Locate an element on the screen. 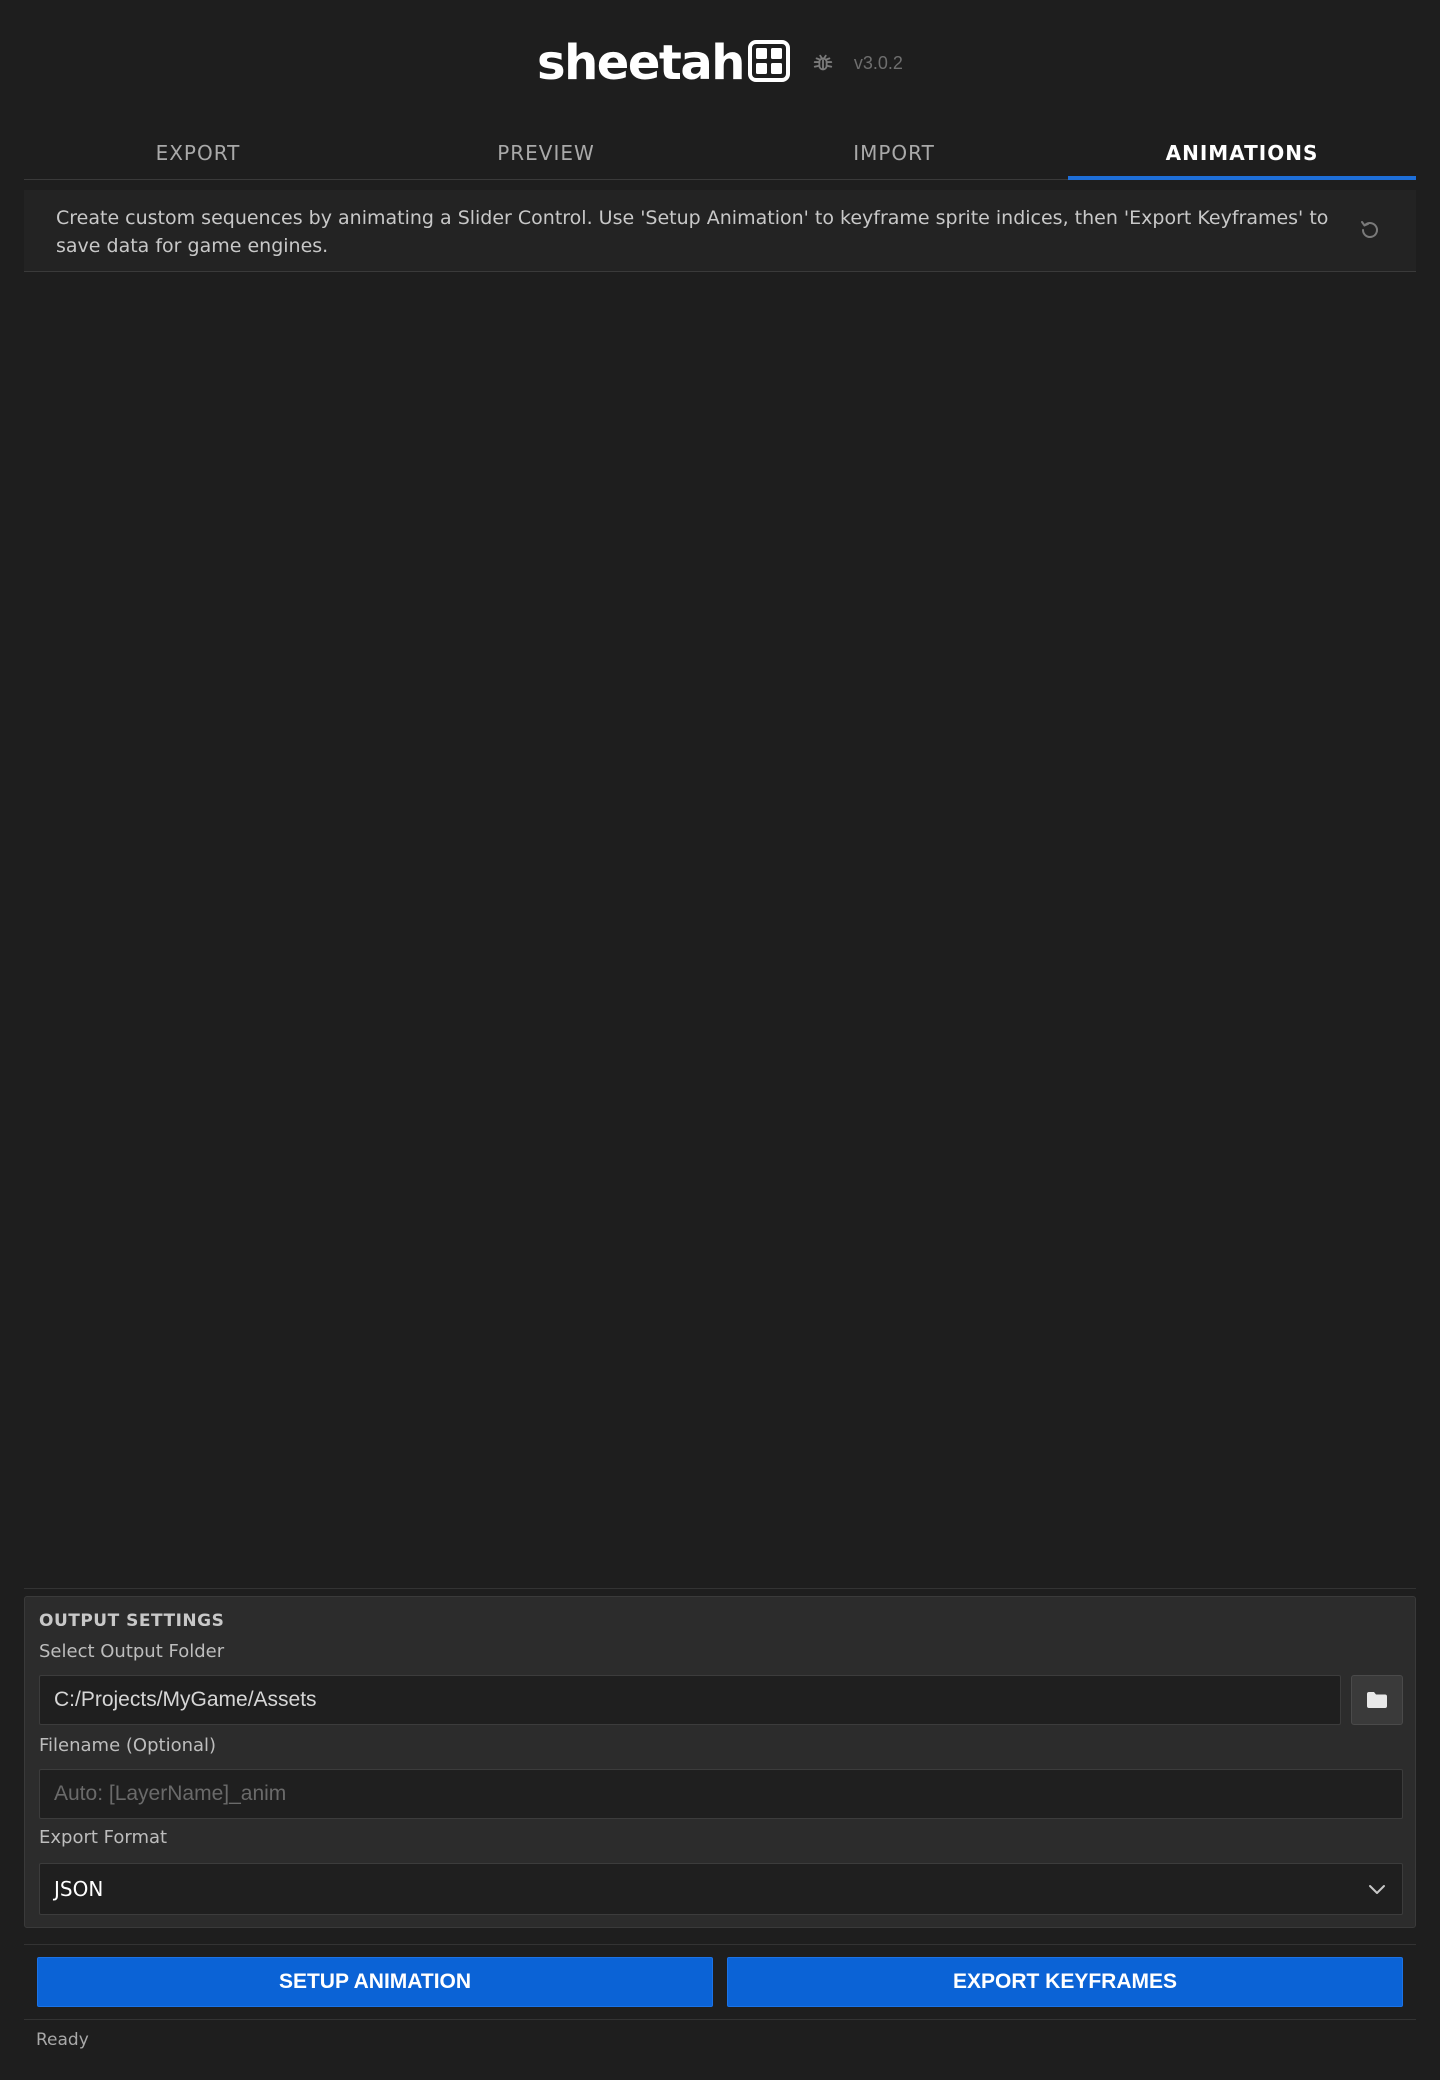  export-format-value: JSON is located at coordinates (79, 1889).